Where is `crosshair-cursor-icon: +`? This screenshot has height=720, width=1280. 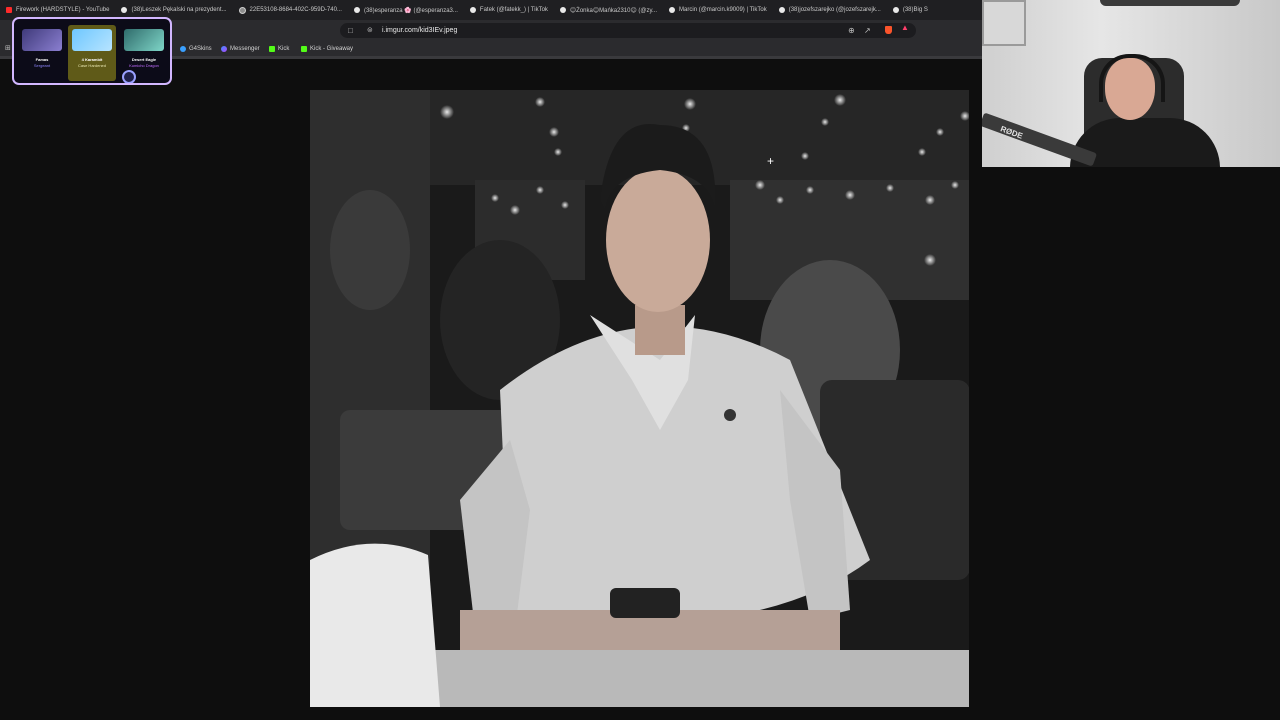
crosshair-cursor-icon: + is located at coordinates (771, 161).